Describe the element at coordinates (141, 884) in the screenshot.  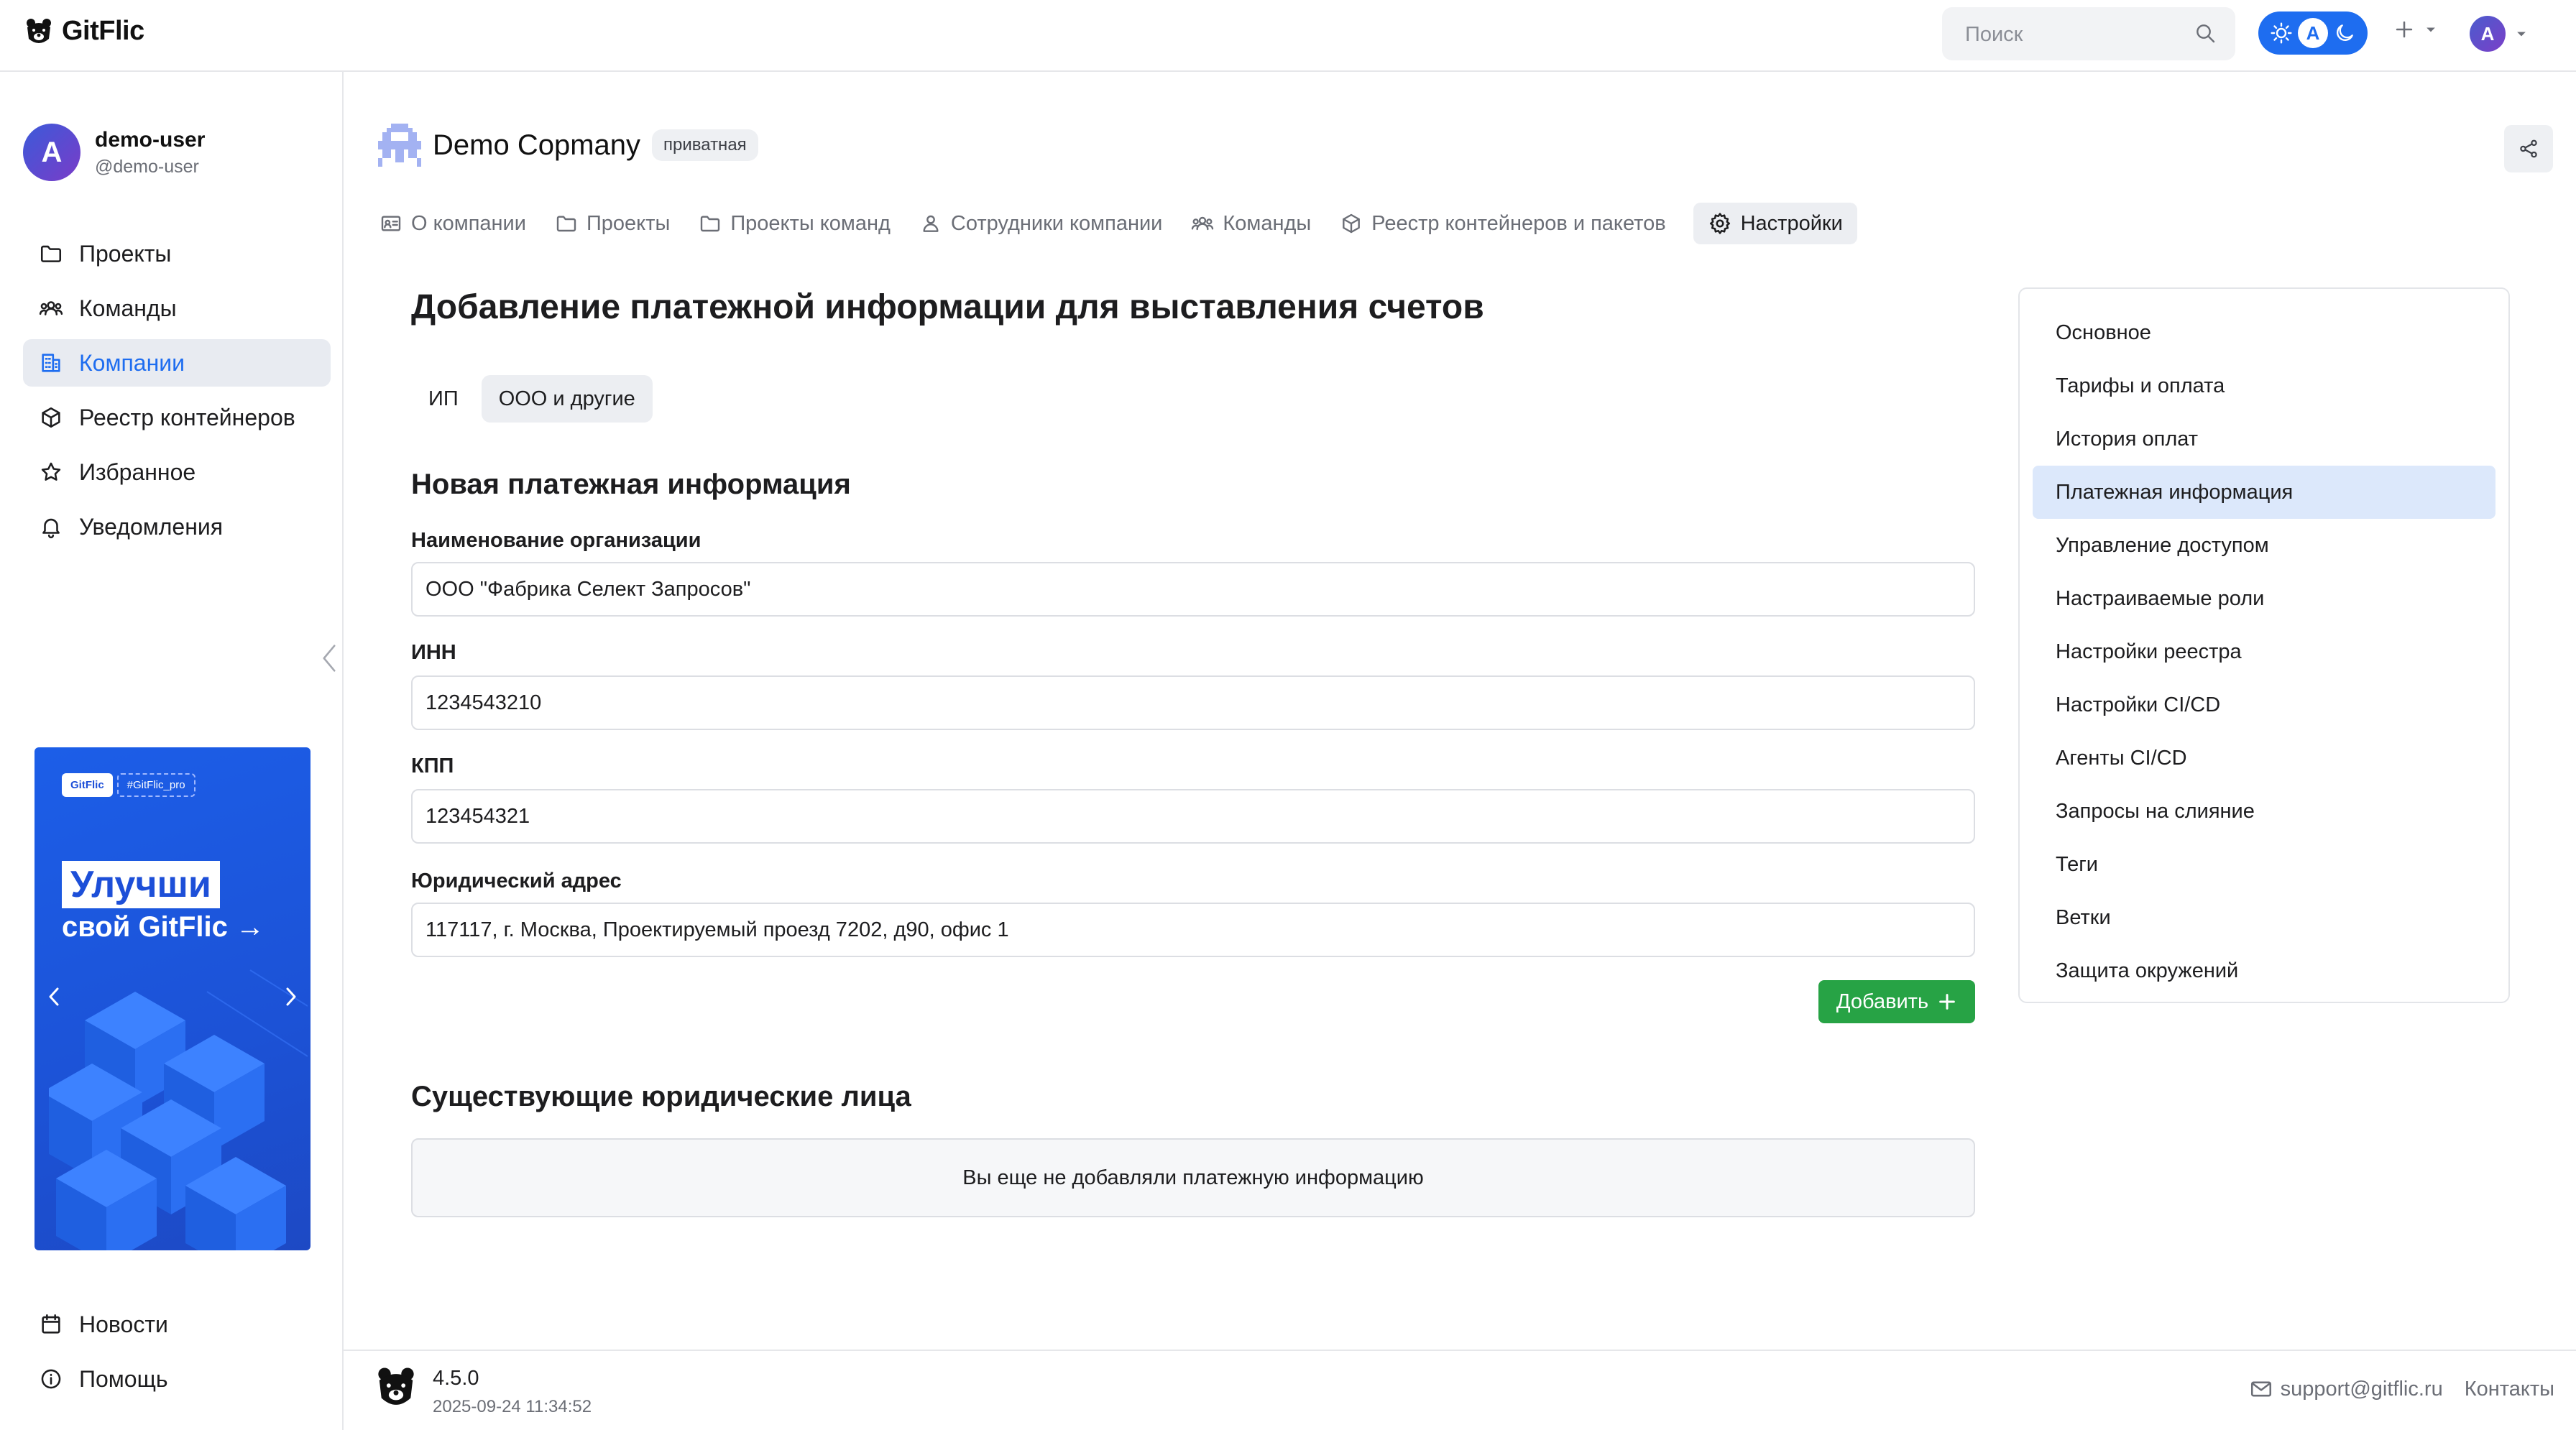
I see `promo-headline: Улучши` at that location.